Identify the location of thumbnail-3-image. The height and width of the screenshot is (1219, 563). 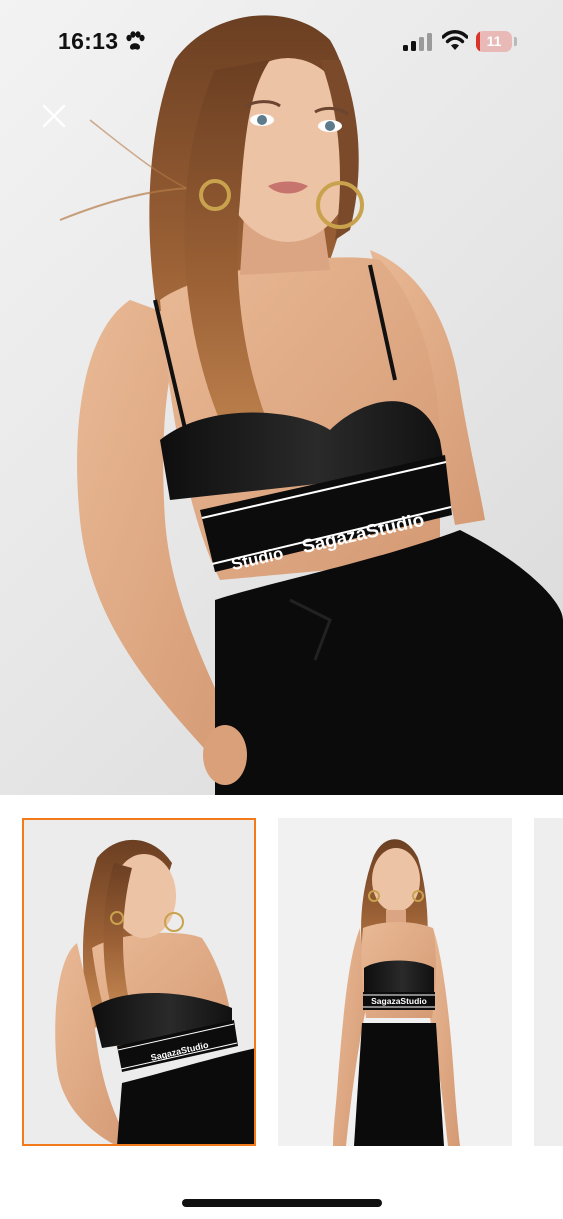
(548, 982).